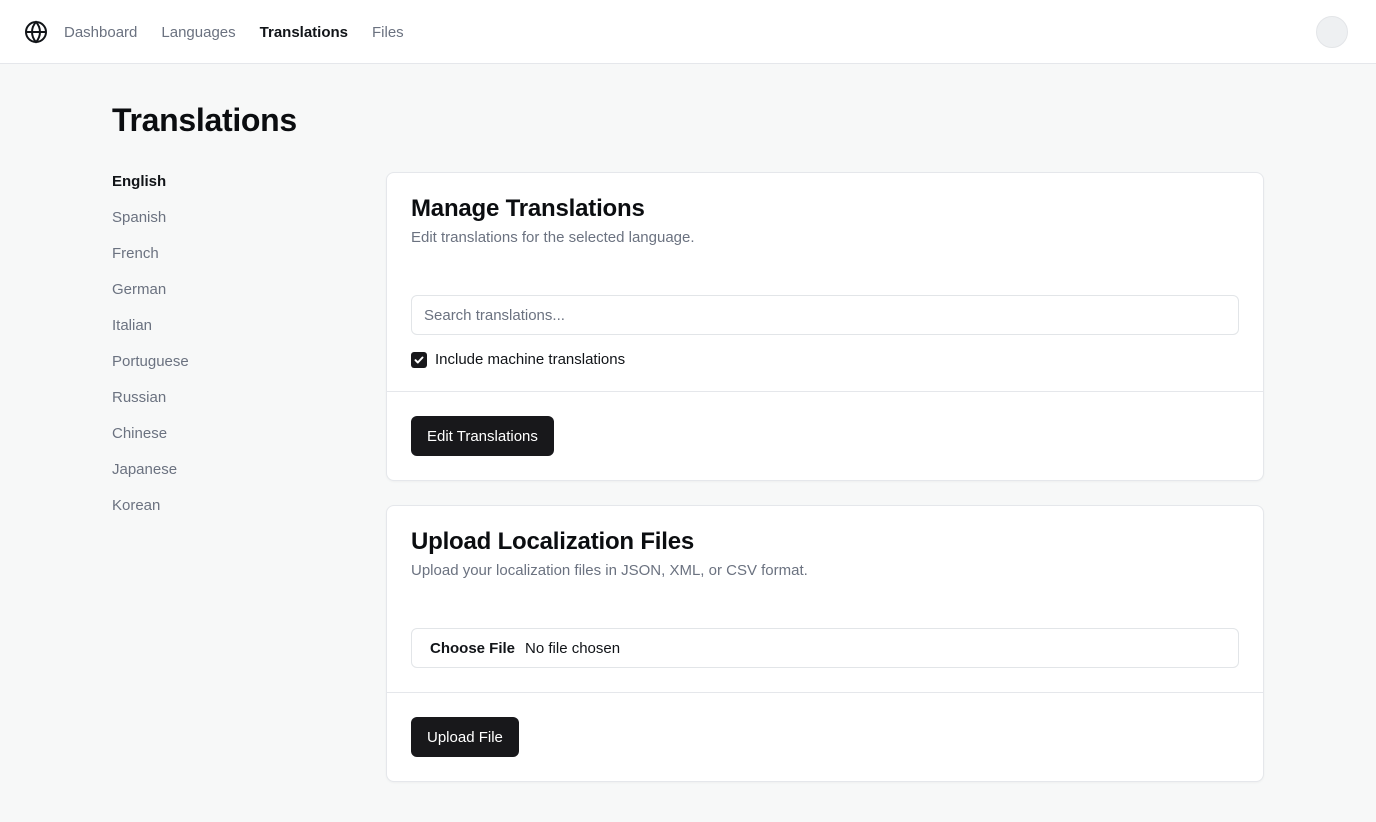 This screenshot has width=1376, height=822. Describe the element at coordinates (528, 208) in the screenshot. I see `manage-card-title: Manage Translations` at that location.